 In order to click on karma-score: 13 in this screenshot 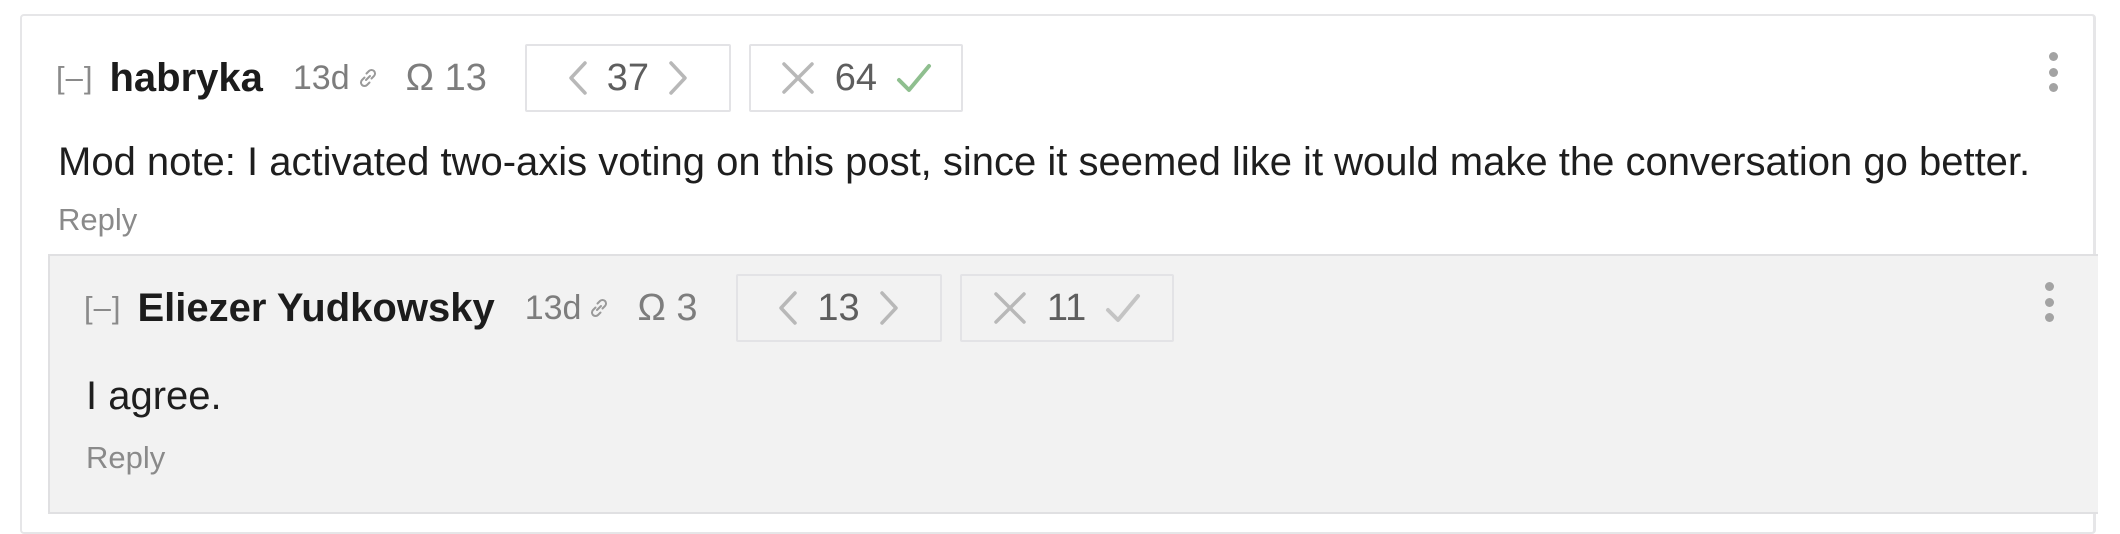, I will do `click(838, 307)`.